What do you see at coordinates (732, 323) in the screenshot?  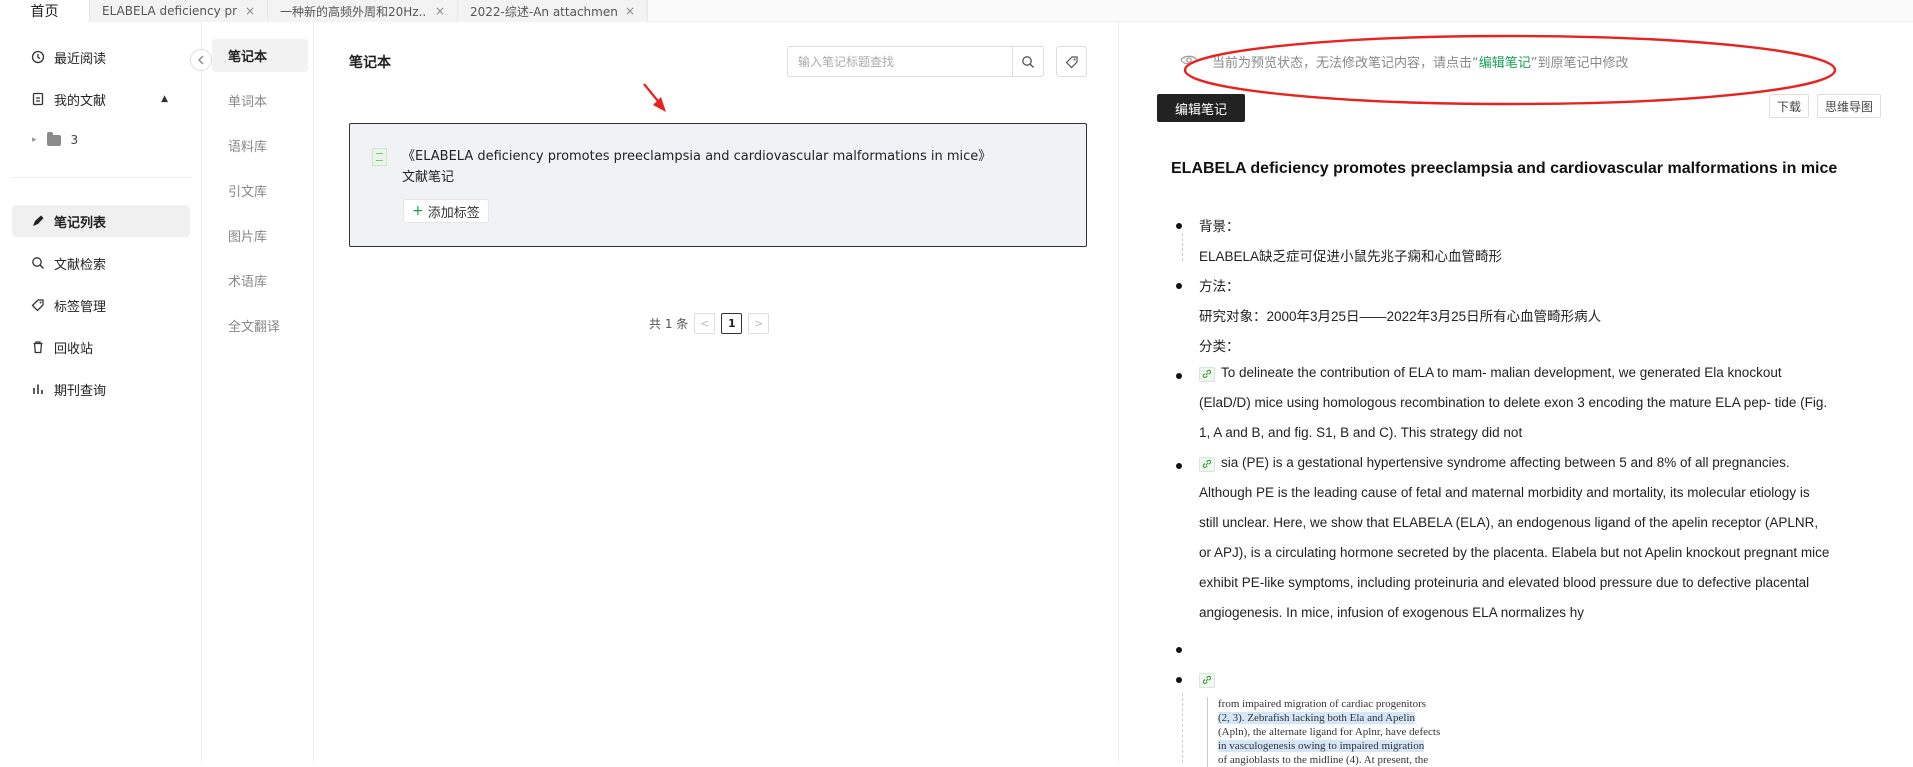 I see `page-number-button: 1` at bounding box center [732, 323].